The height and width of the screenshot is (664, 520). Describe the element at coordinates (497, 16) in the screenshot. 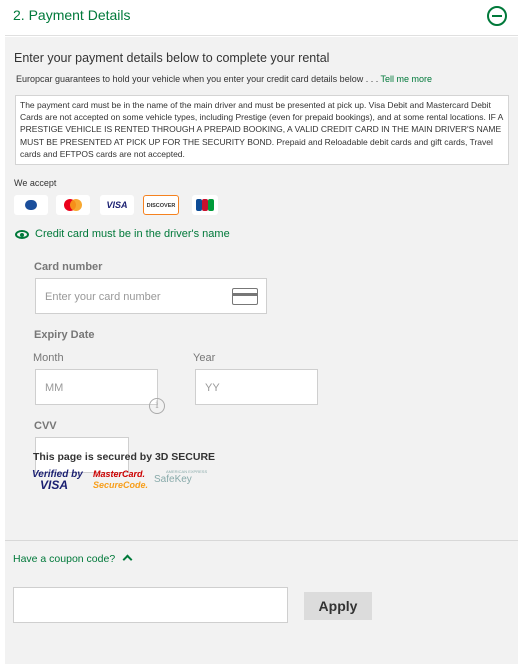

I see `collapse-minus-icon` at that location.